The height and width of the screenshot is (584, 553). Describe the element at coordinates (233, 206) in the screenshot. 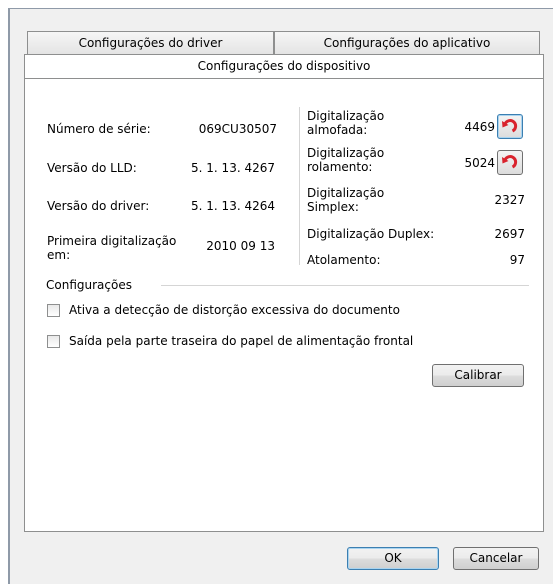

I see `driver-version-value: 5. 1. 13. 4264` at that location.